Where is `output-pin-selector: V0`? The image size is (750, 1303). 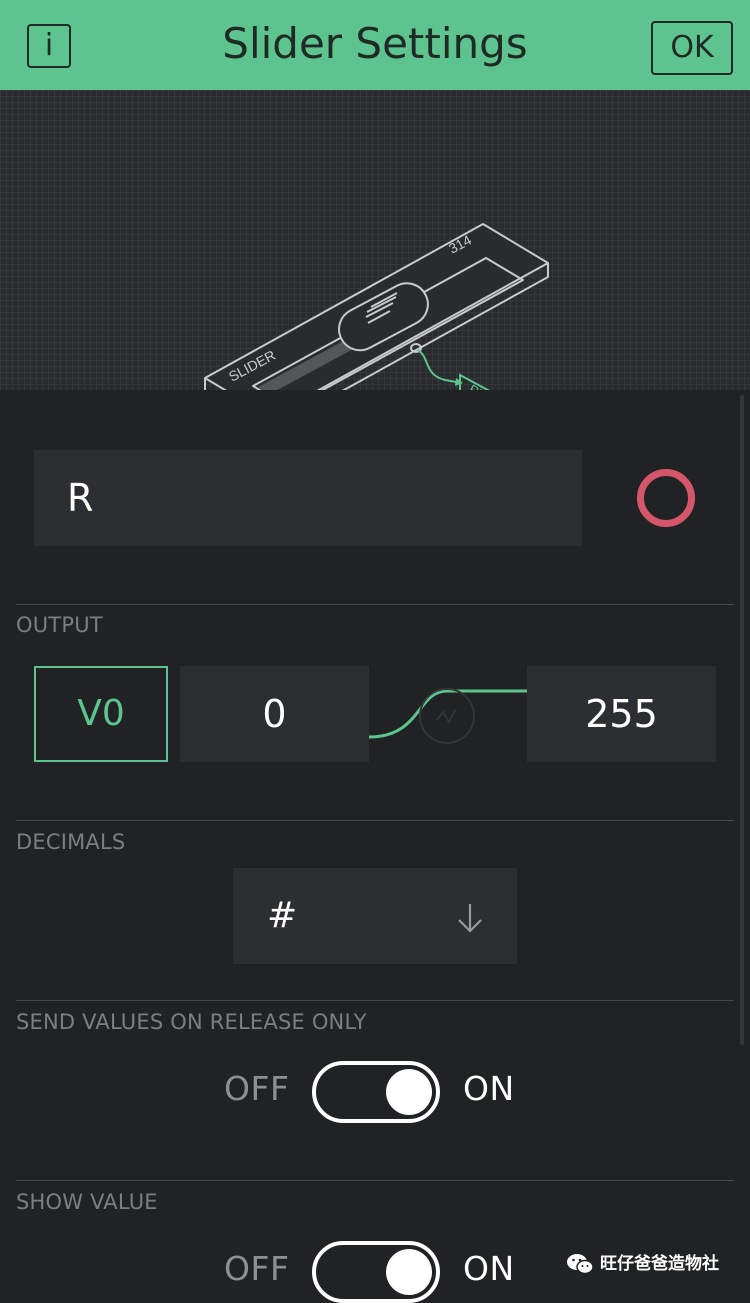 output-pin-selector: V0 is located at coordinates (101, 714).